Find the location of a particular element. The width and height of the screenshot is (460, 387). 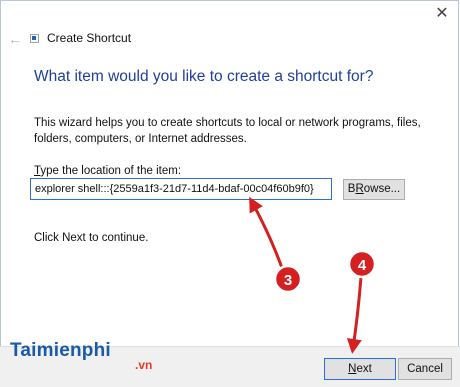

watermark-logo: Taimienphi .vn is located at coordinates (81, 356).